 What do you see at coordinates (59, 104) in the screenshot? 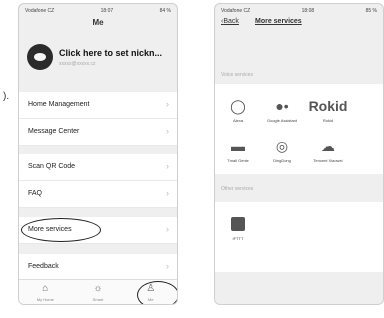
I see `menu-item-label: Home Management` at bounding box center [59, 104].